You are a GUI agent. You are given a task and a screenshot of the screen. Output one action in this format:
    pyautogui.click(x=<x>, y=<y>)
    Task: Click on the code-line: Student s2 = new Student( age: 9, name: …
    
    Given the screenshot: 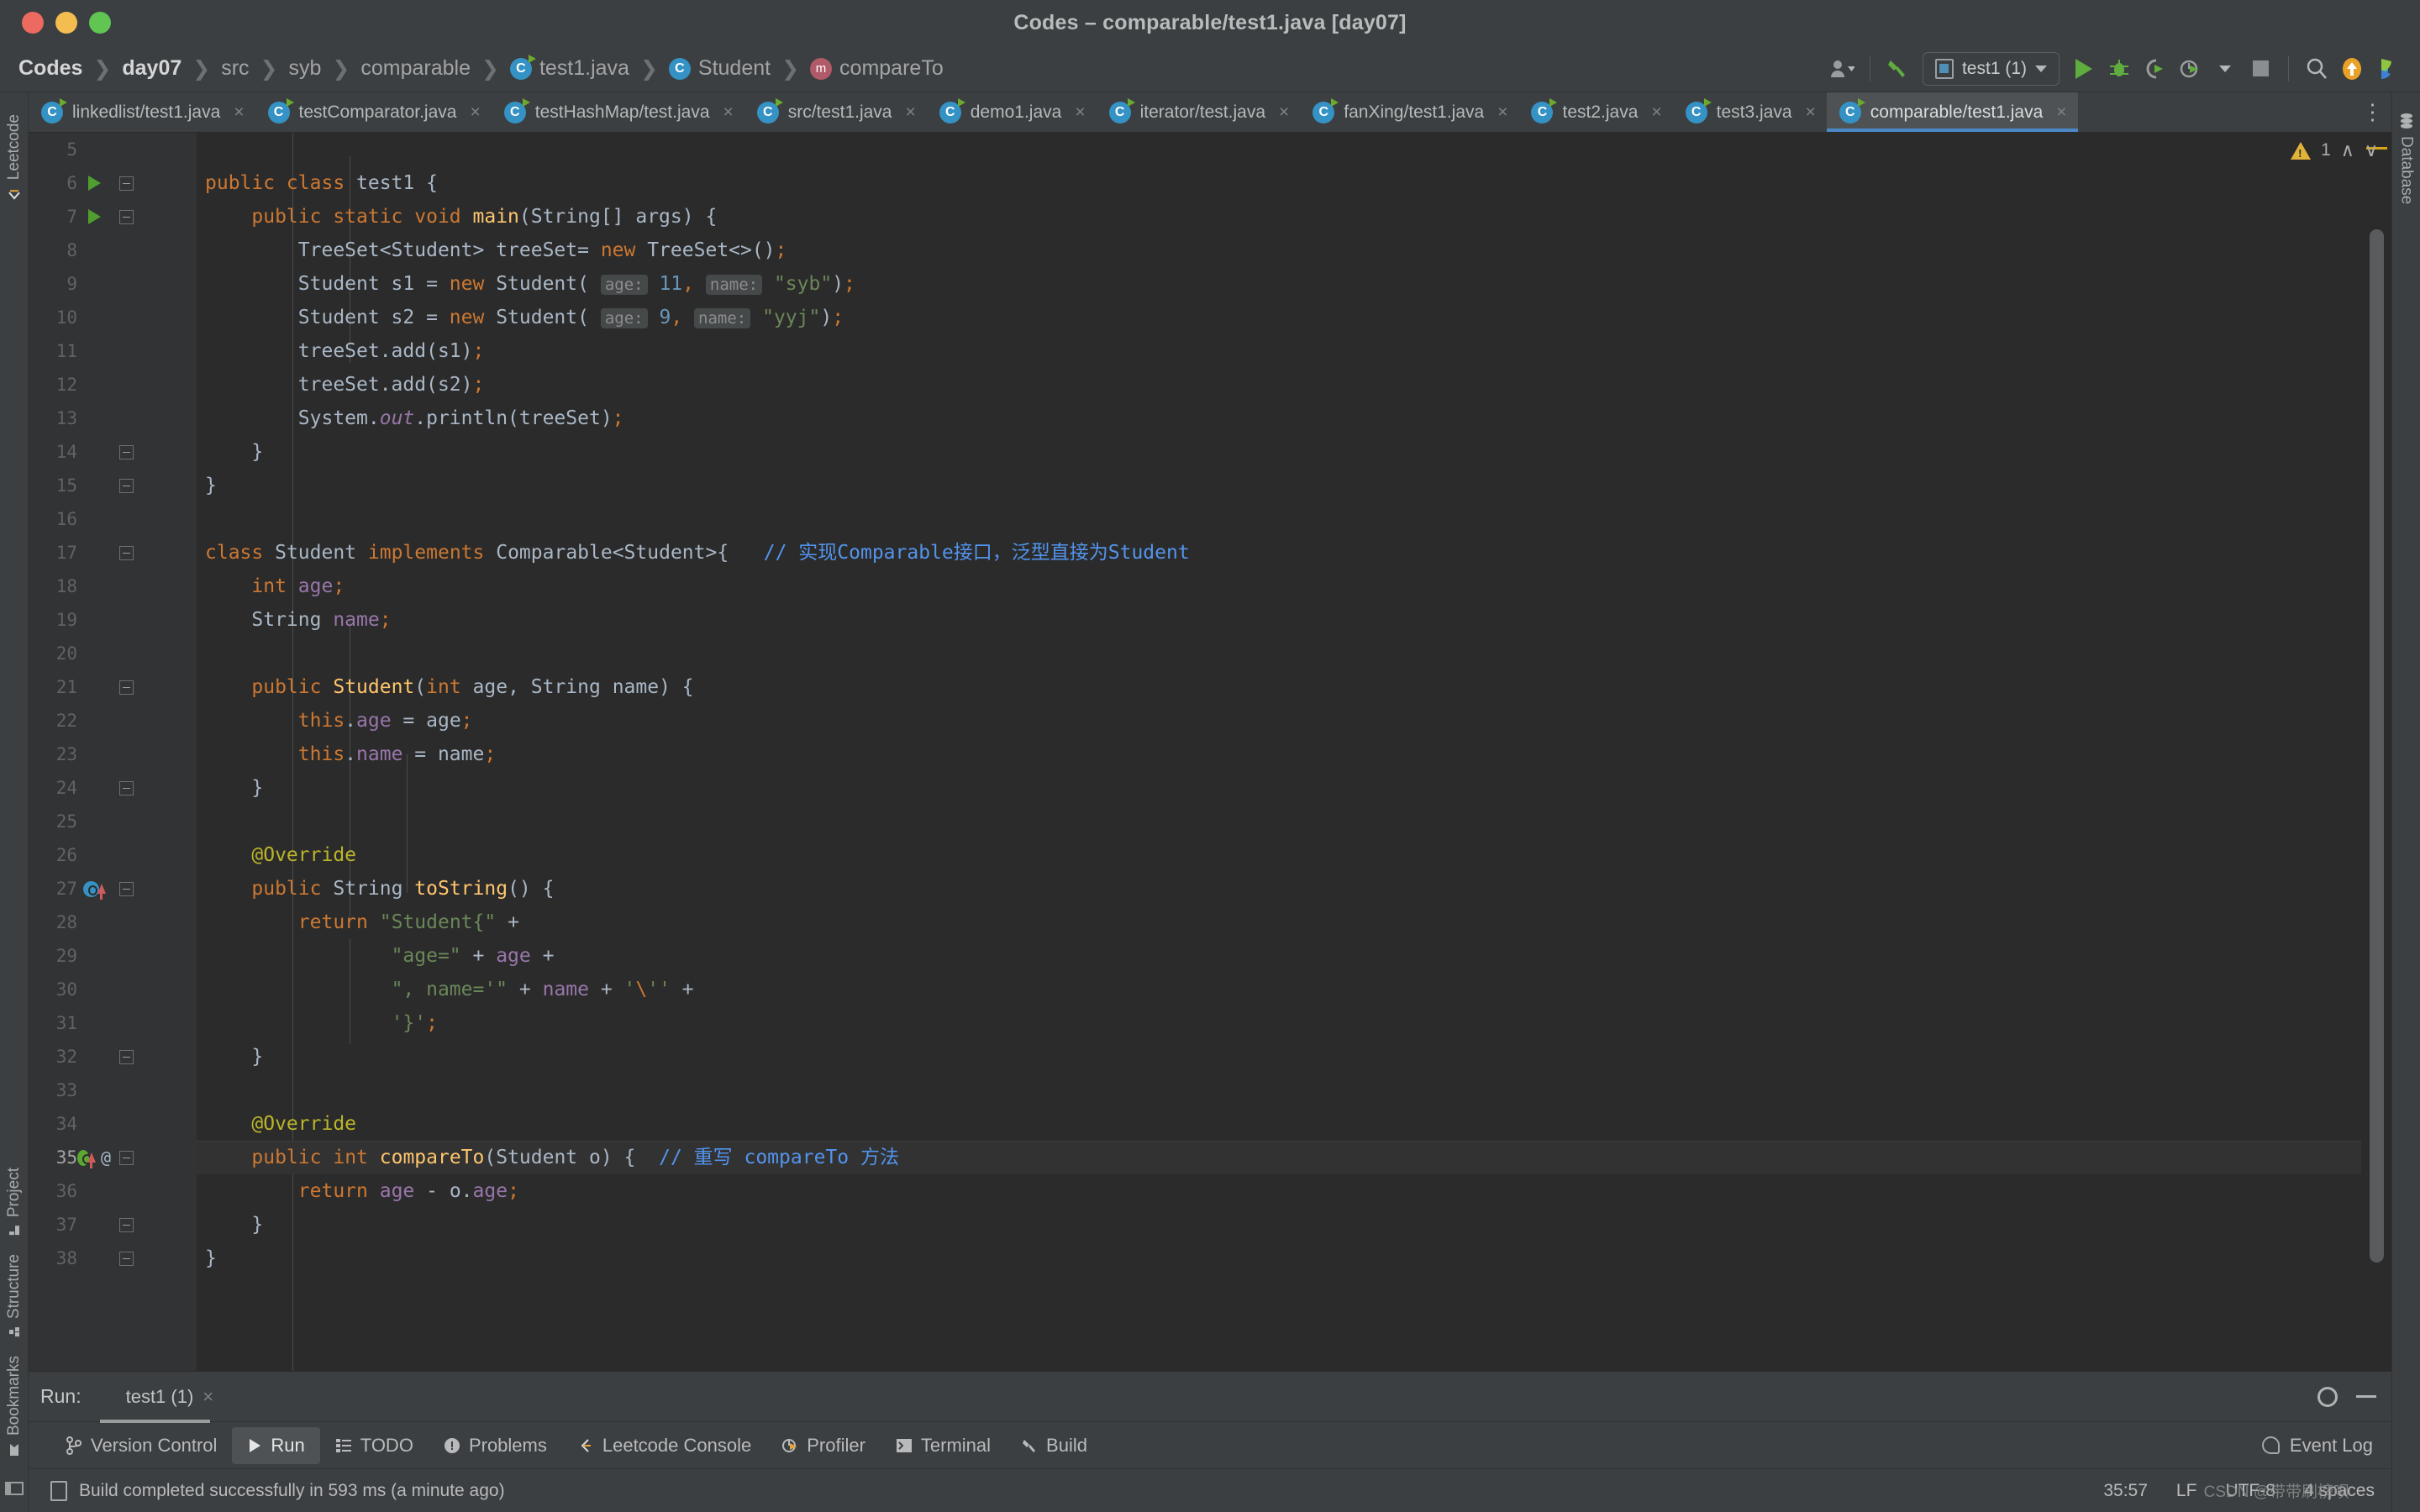 What is the action you would take?
    pyautogui.click(x=1279, y=317)
    